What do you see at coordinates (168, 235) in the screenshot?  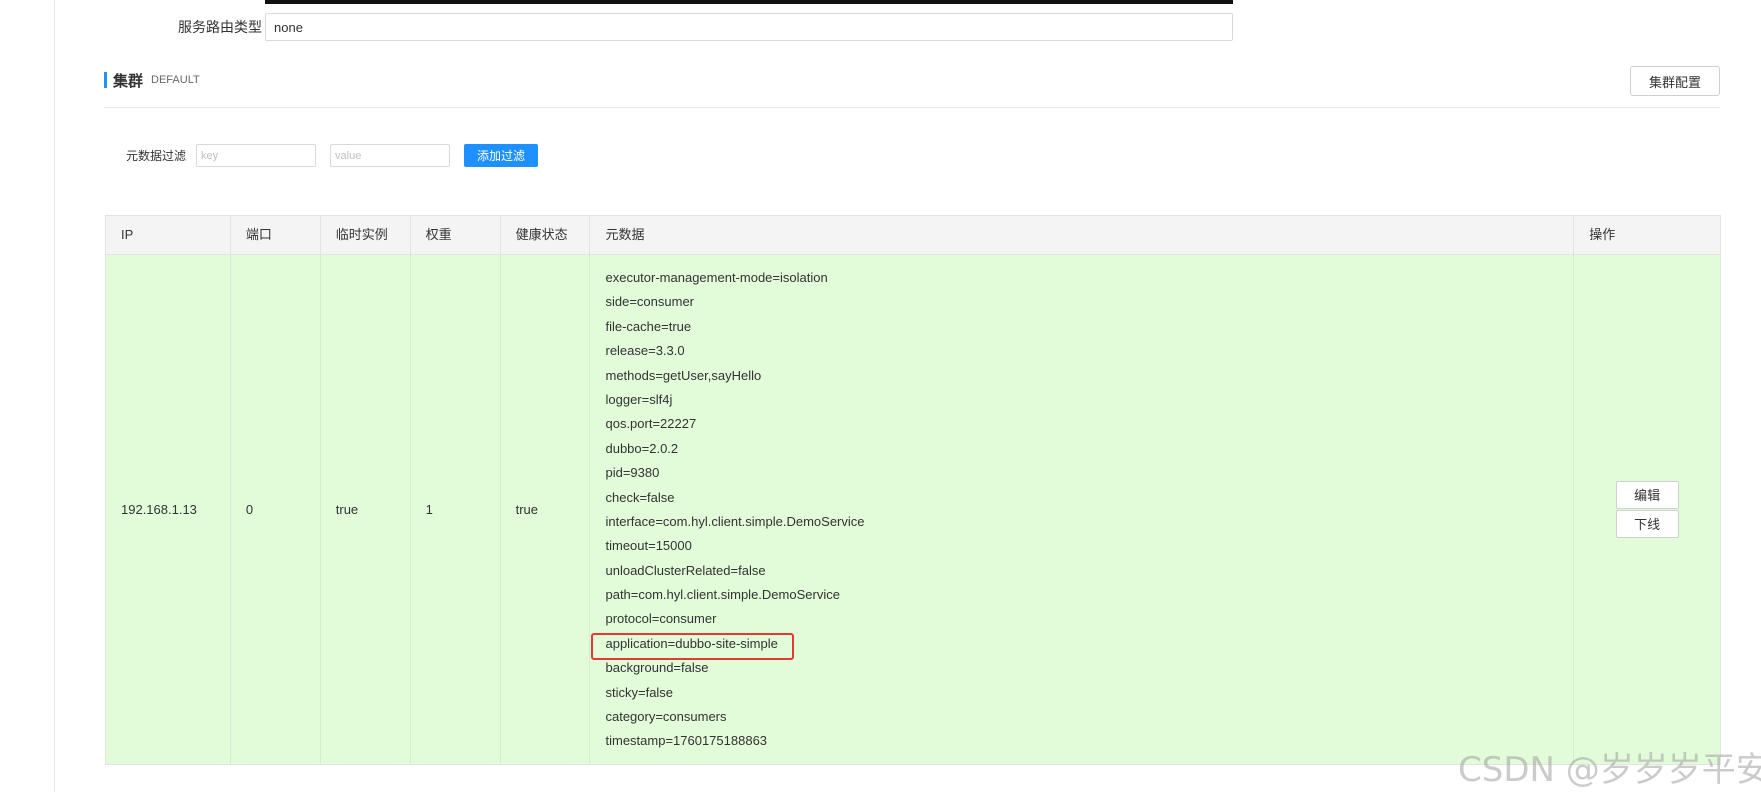 I see `header-ip: IP` at bounding box center [168, 235].